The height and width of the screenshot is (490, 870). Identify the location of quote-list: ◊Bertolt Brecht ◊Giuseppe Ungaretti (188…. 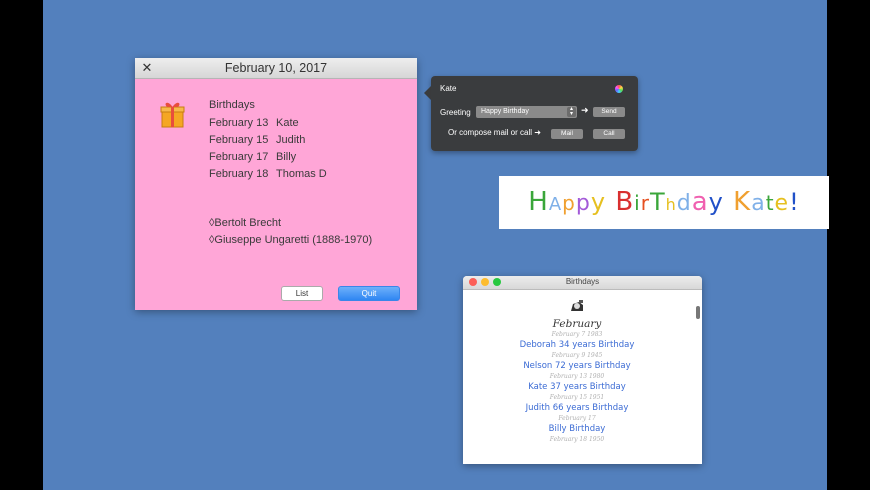
(290, 232).